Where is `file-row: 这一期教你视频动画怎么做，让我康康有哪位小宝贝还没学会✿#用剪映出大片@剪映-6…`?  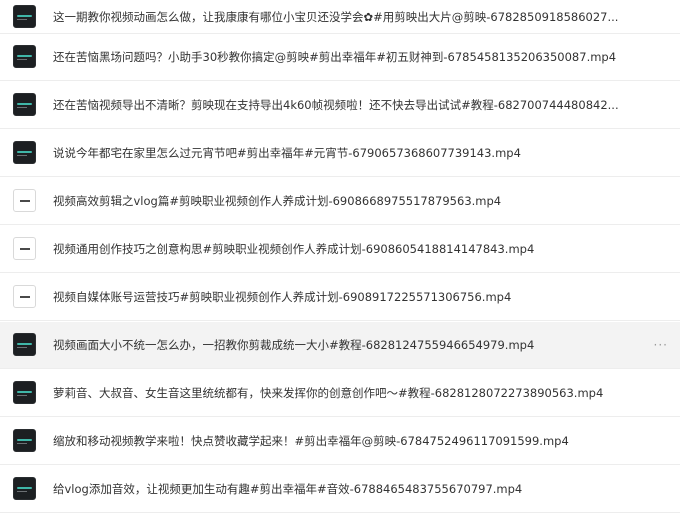
file-row: 这一期教你视频动画怎么做，让我康康有哪位小宝贝还没学会✿#用剪映出大片@剪映-6… is located at coordinates (340, 17).